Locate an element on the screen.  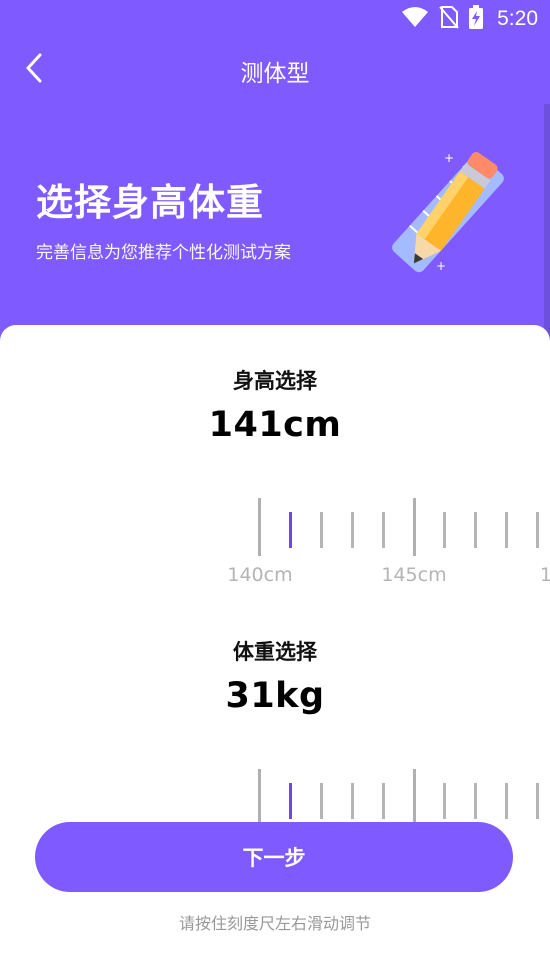
ruler-label: 145cm is located at coordinates (414, 575).